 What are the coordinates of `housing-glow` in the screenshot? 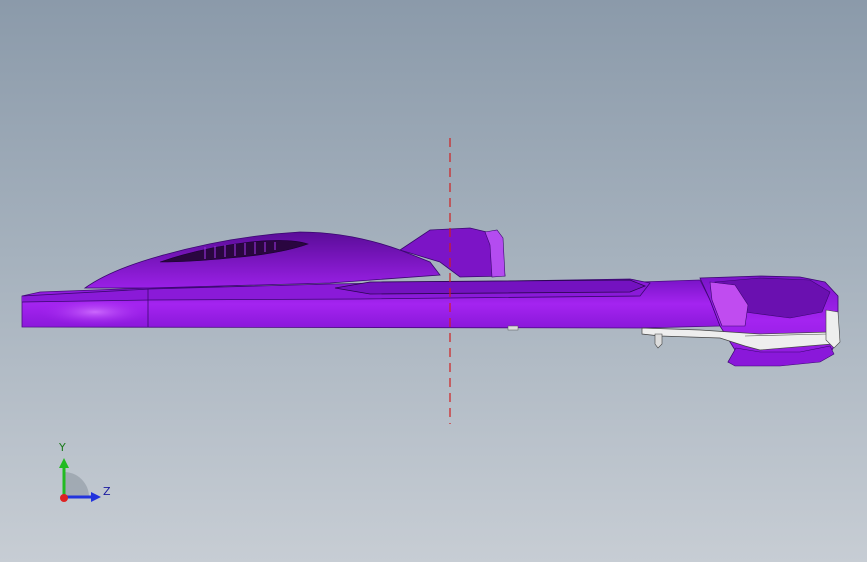 It's located at (95, 312).